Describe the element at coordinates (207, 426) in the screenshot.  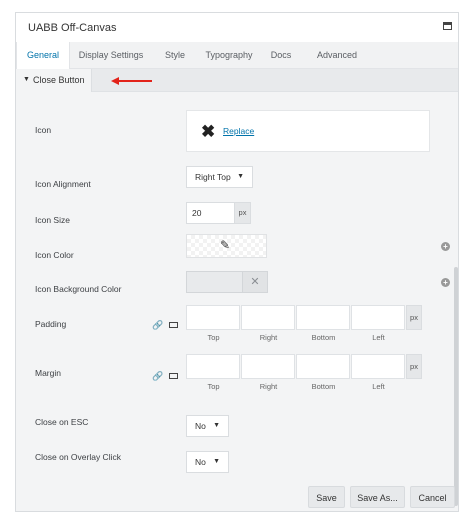
I see `close-on-esc-select: No ▼` at that location.